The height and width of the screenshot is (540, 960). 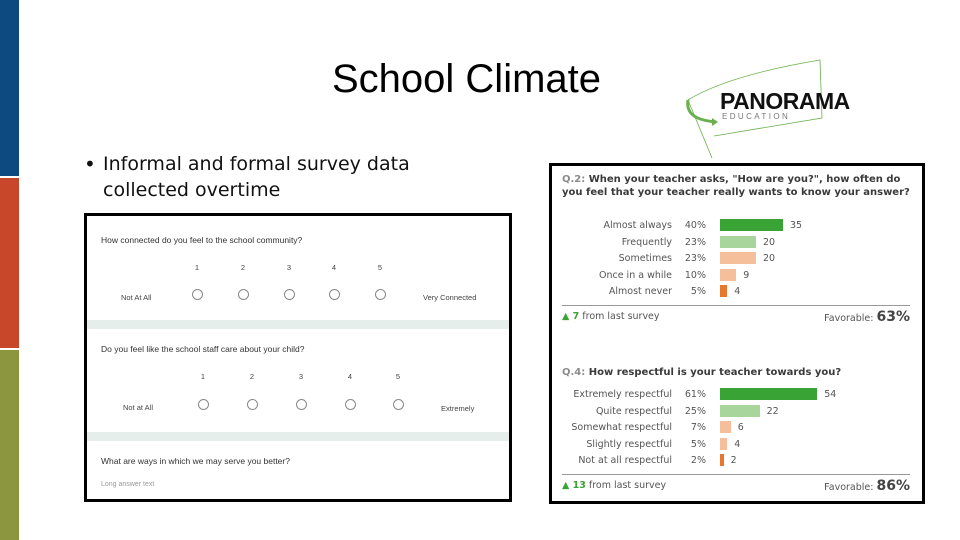 What do you see at coordinates (621, 428) in the screenshot?
I see `response-label: Somewhat respectful` at bounding box center [621, 428].